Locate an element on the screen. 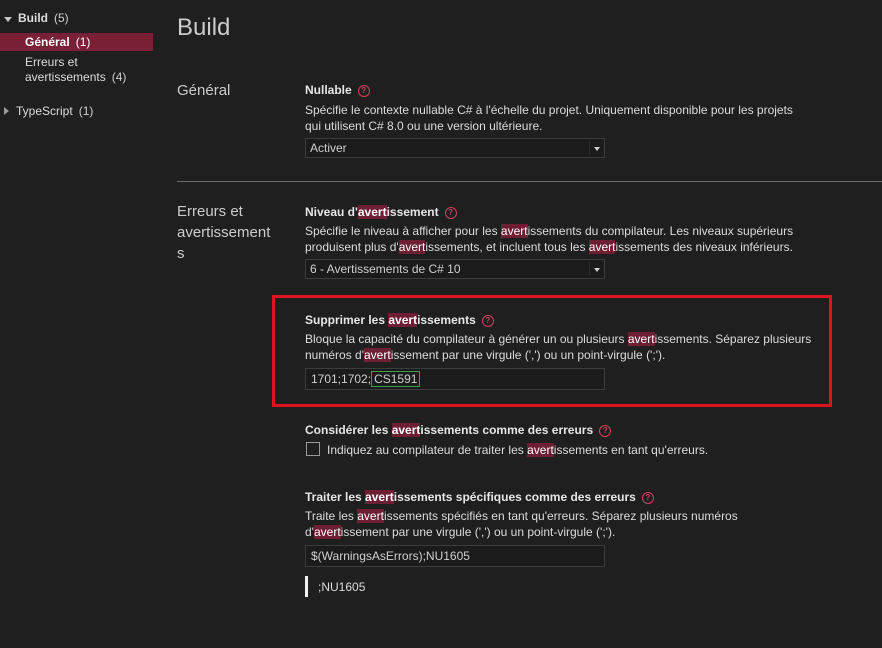 This screenshot has height=648, width=882. section-label-errors-line3: s is located at coordinates (181, 253).